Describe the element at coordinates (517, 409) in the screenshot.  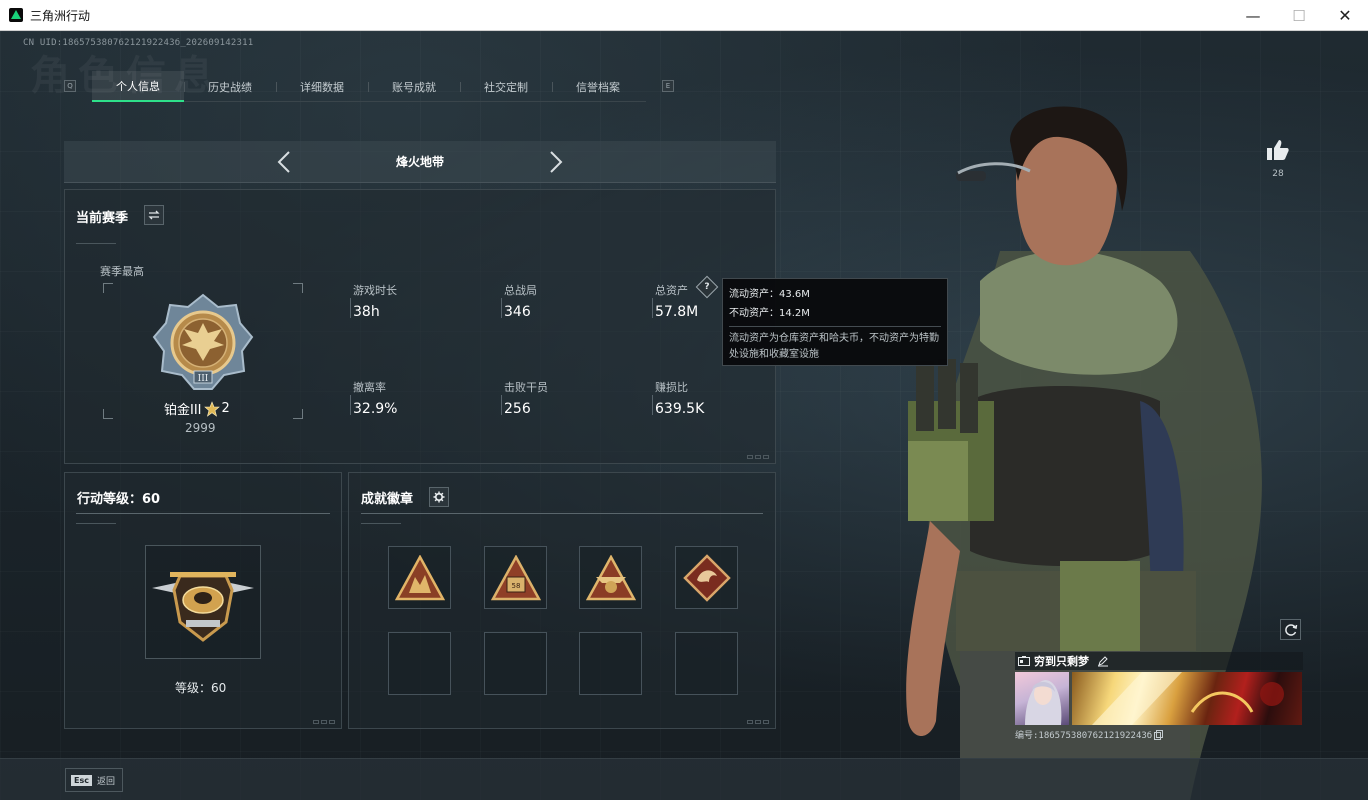
I see `stat-value: 256` at that location.